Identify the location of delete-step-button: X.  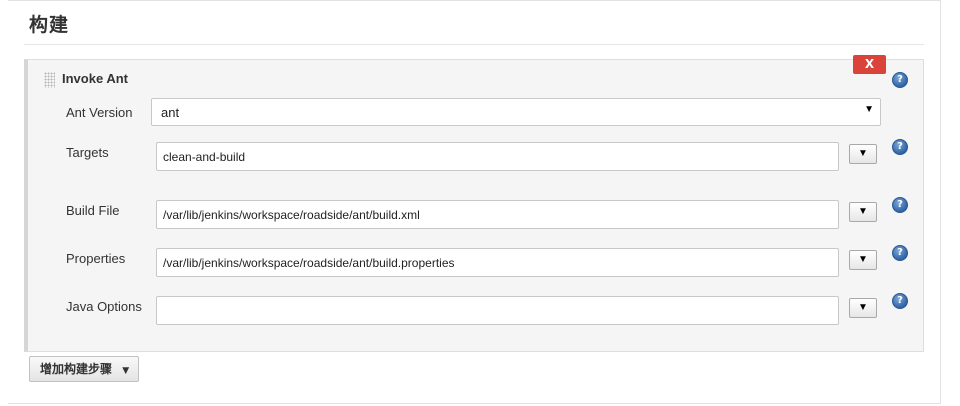
(869, 64).